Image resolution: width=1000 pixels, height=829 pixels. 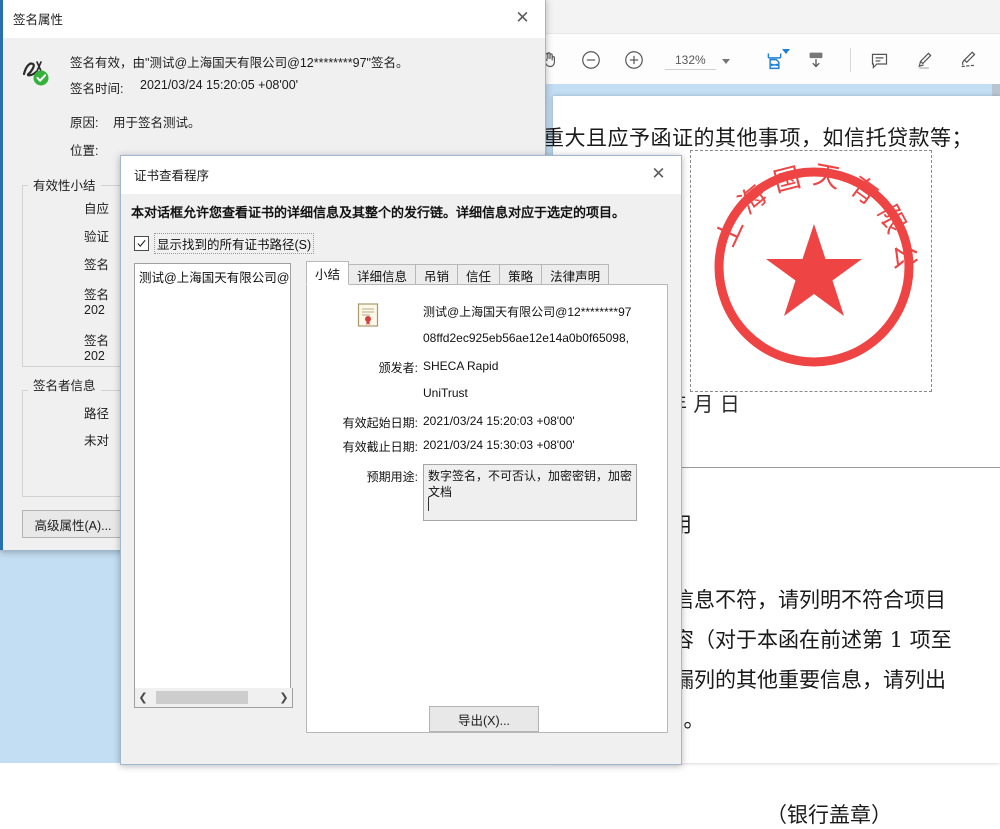 I want to click on validity-summary-label: 有效性小结, so click(x=64, y=184).